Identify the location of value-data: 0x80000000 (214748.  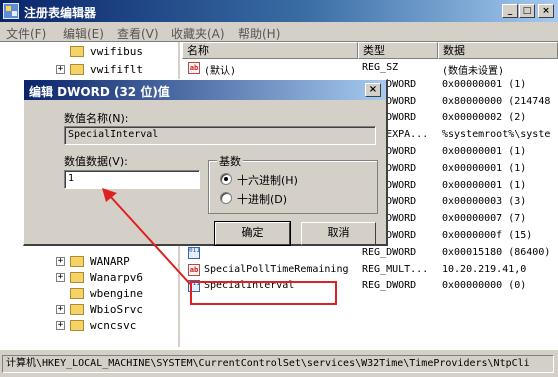
(496, 101).